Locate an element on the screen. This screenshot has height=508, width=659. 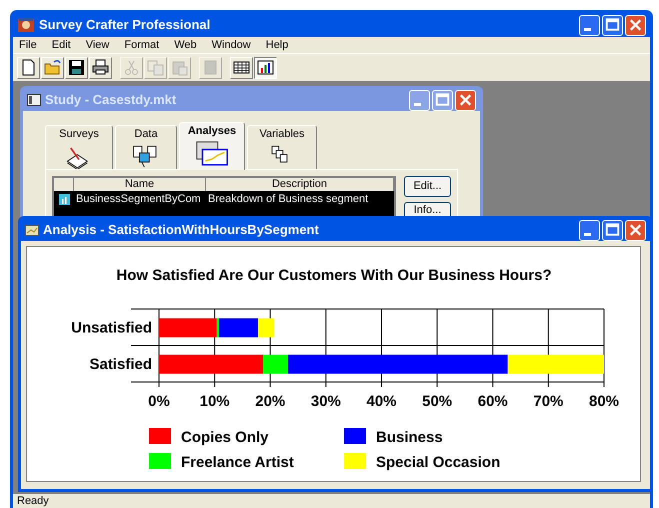
scissors-icon is located at coordinates (131, 67).